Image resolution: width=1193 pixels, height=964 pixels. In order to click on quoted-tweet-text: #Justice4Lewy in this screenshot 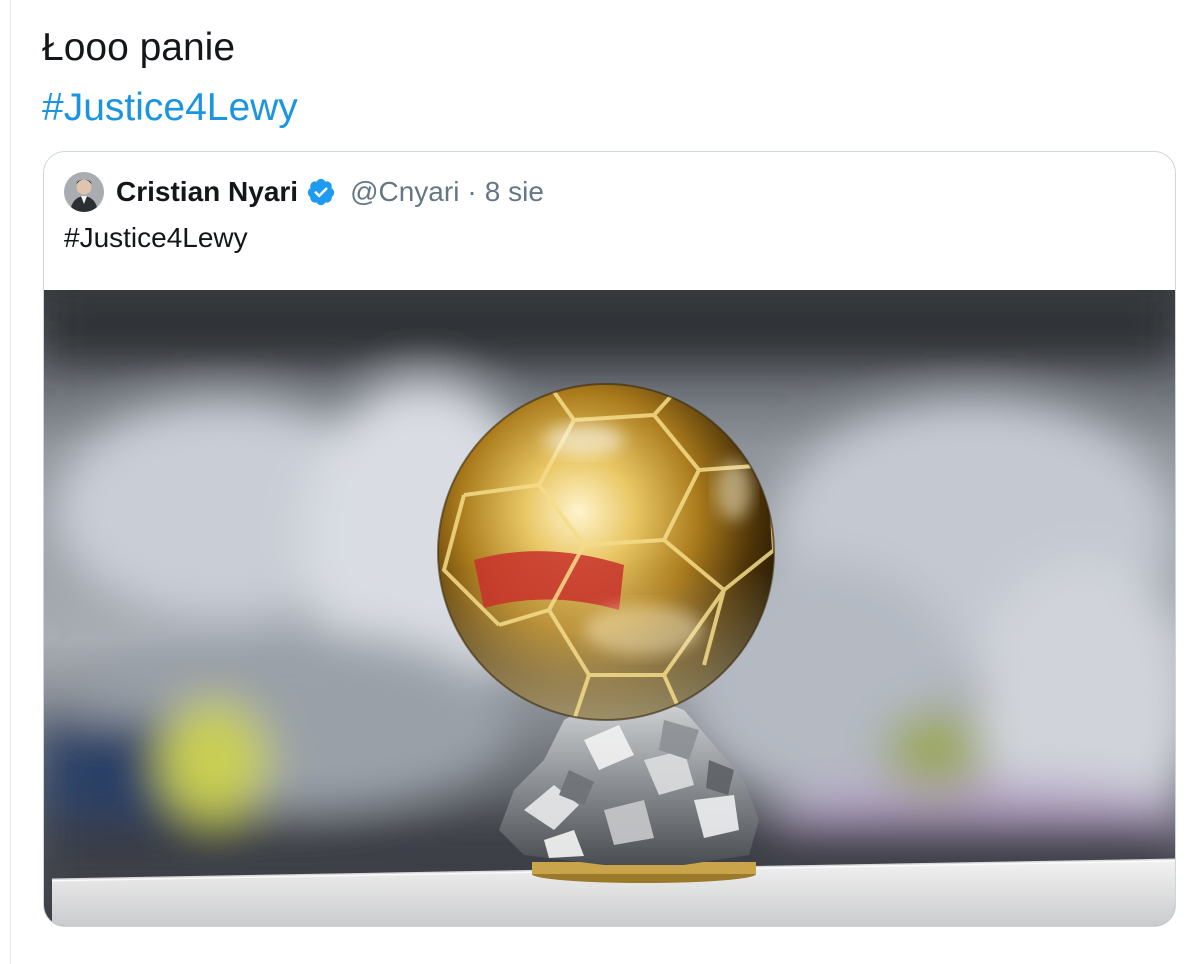, I will do `click(156, 237)`.